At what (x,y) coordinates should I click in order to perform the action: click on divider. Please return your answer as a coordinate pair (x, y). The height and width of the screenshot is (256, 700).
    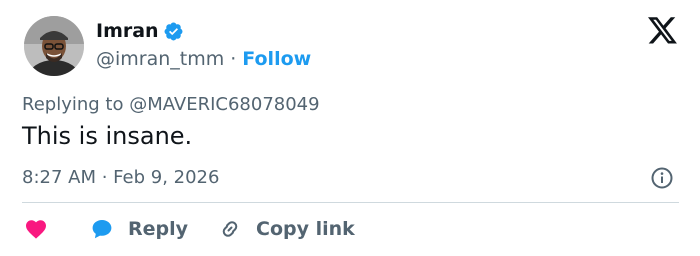
    Looking at the image, I should click on (350, 202).